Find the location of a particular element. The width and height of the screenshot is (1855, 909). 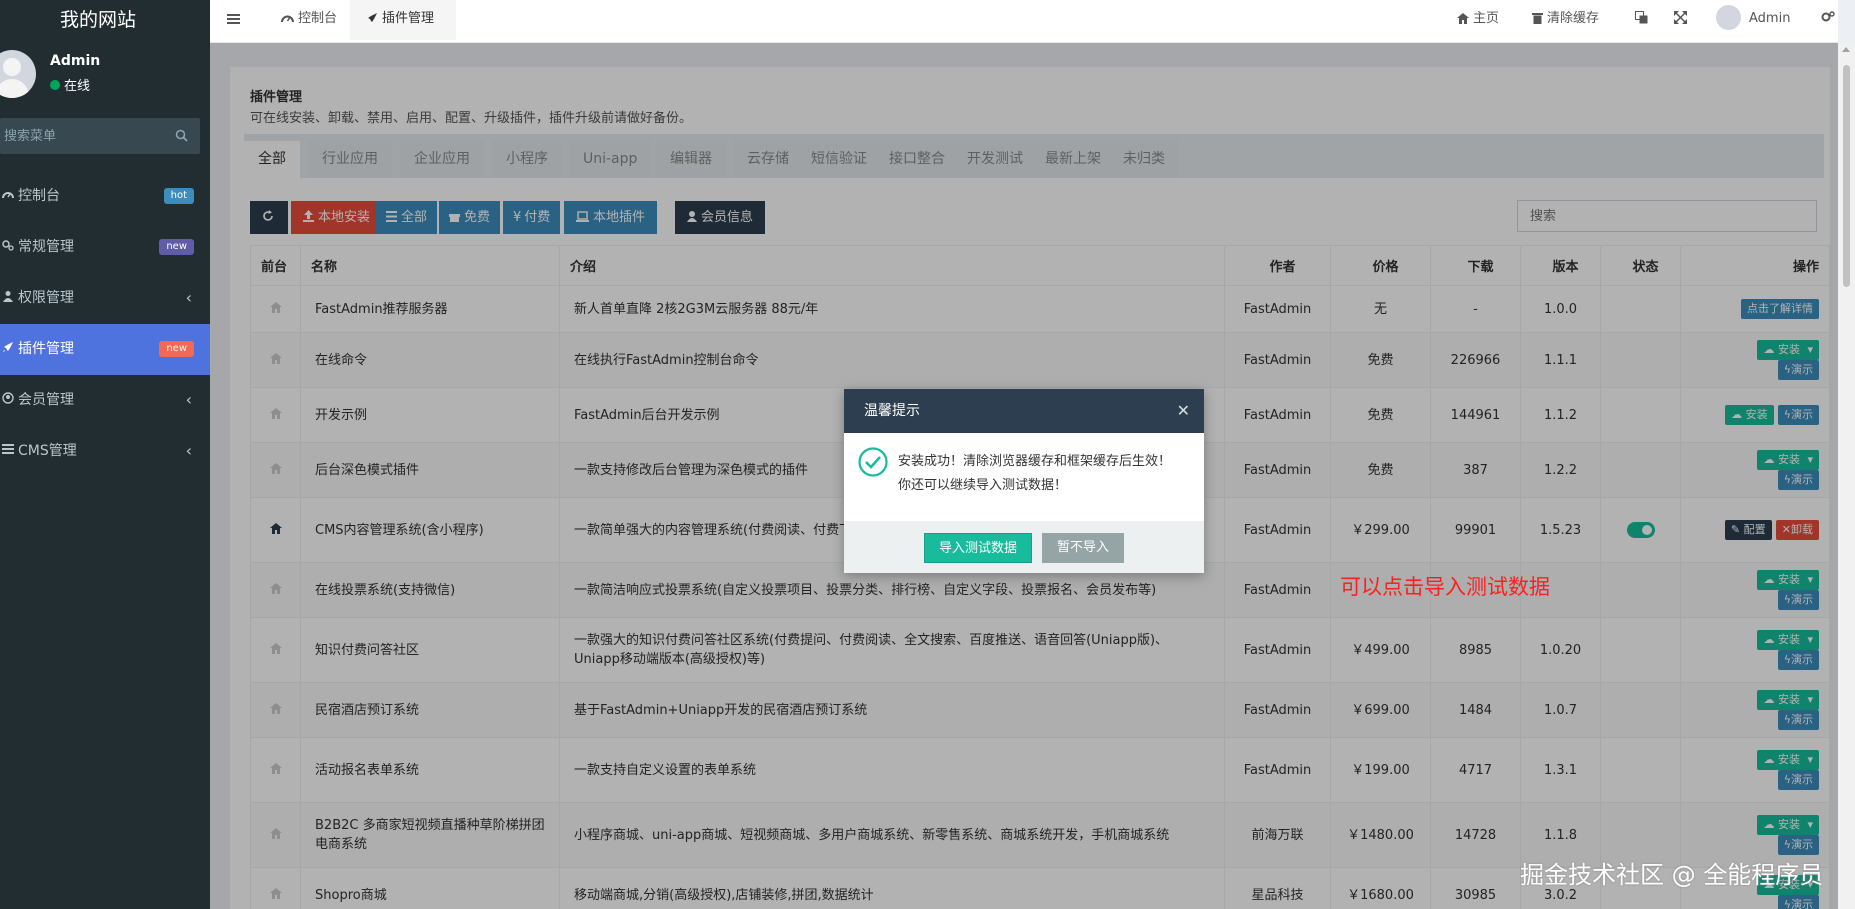

sidebar-item-label: 常规管理 is located at coordinates (46, 247).